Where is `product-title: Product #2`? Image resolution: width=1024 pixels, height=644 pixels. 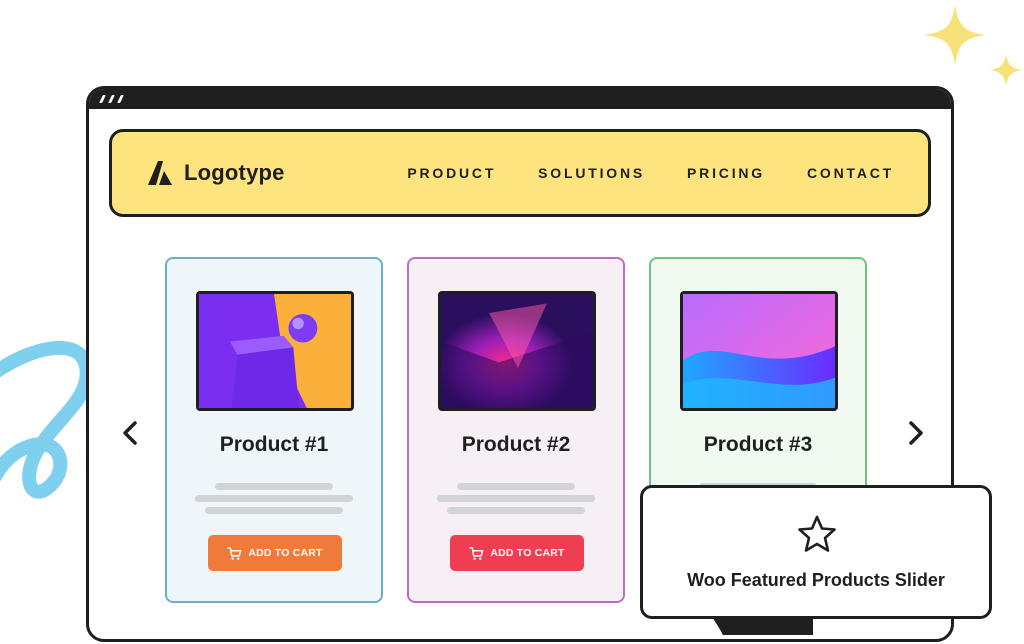
product-title: Product #2 is located at coordinates (516, 444).